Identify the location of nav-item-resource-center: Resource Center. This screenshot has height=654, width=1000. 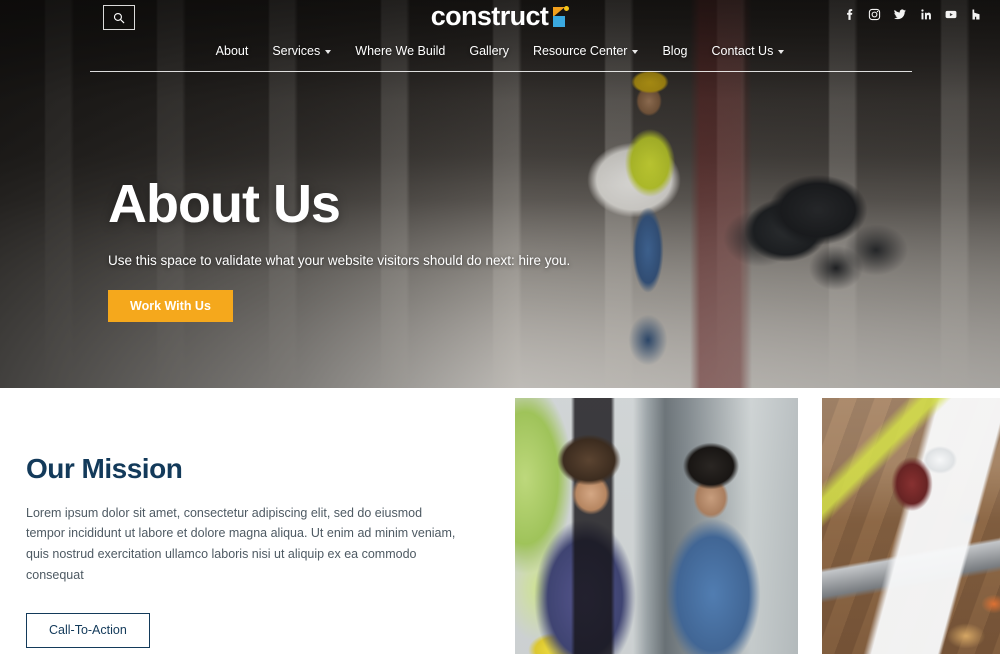
(586, 51).